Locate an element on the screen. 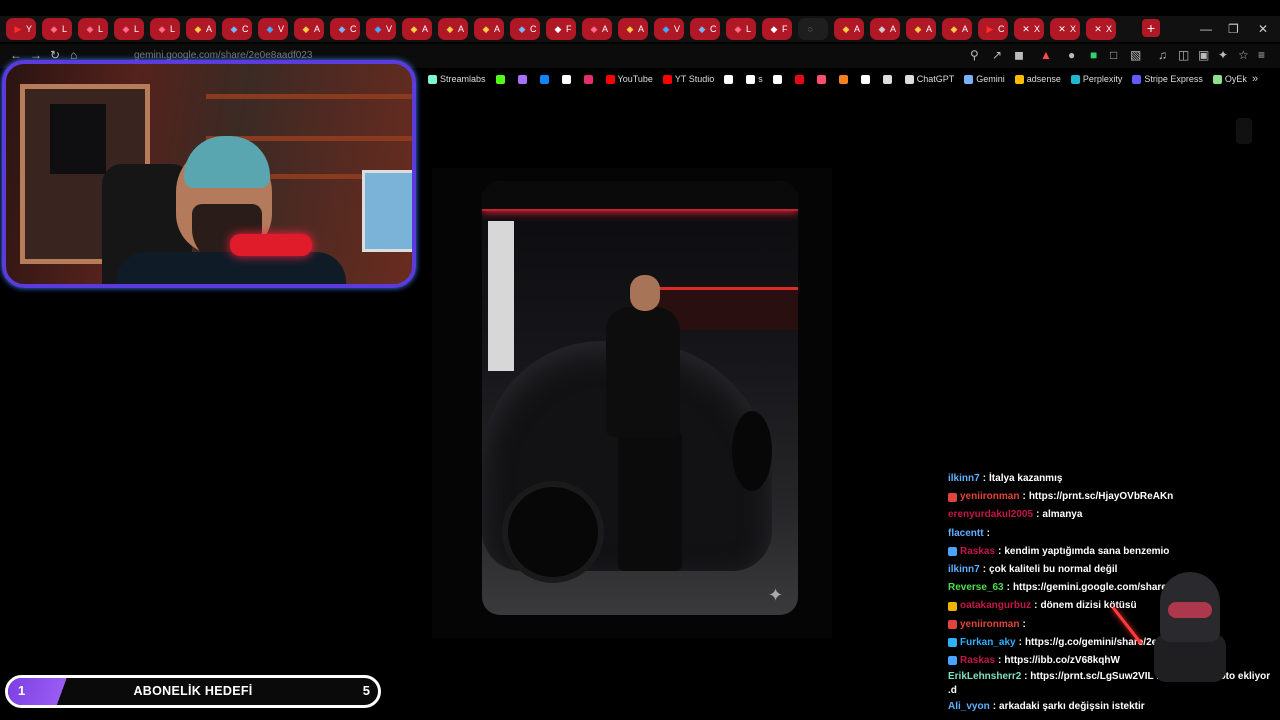 The width and height of the screenshot is (1280, 720). brave-shield-icon: ◼ is located at coordinates (1019, 55).